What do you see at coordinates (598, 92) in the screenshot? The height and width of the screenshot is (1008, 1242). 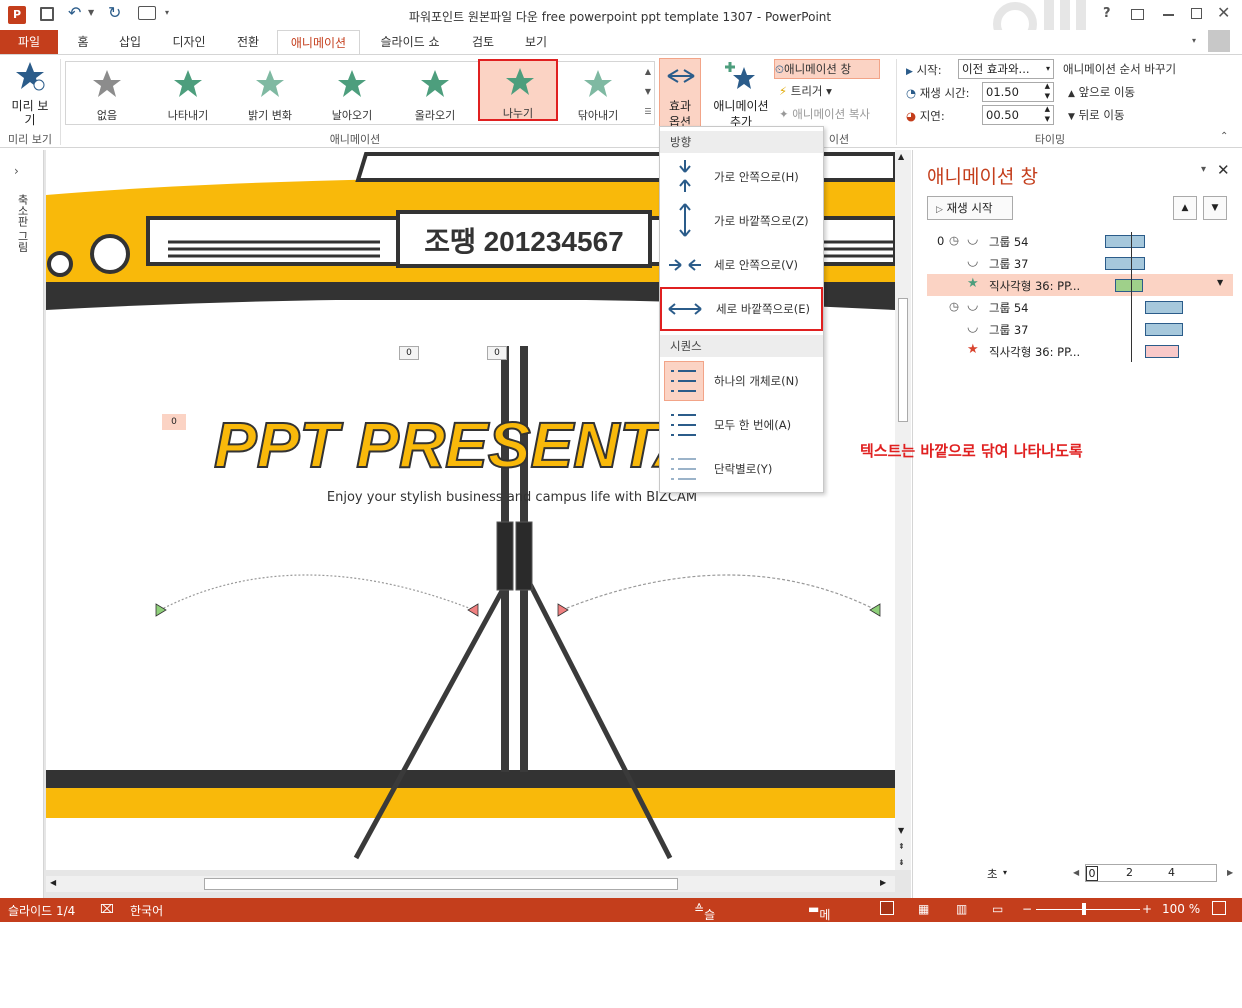 I see `gallery-item-6: 닦아내기` at bounding box center [598, 92].